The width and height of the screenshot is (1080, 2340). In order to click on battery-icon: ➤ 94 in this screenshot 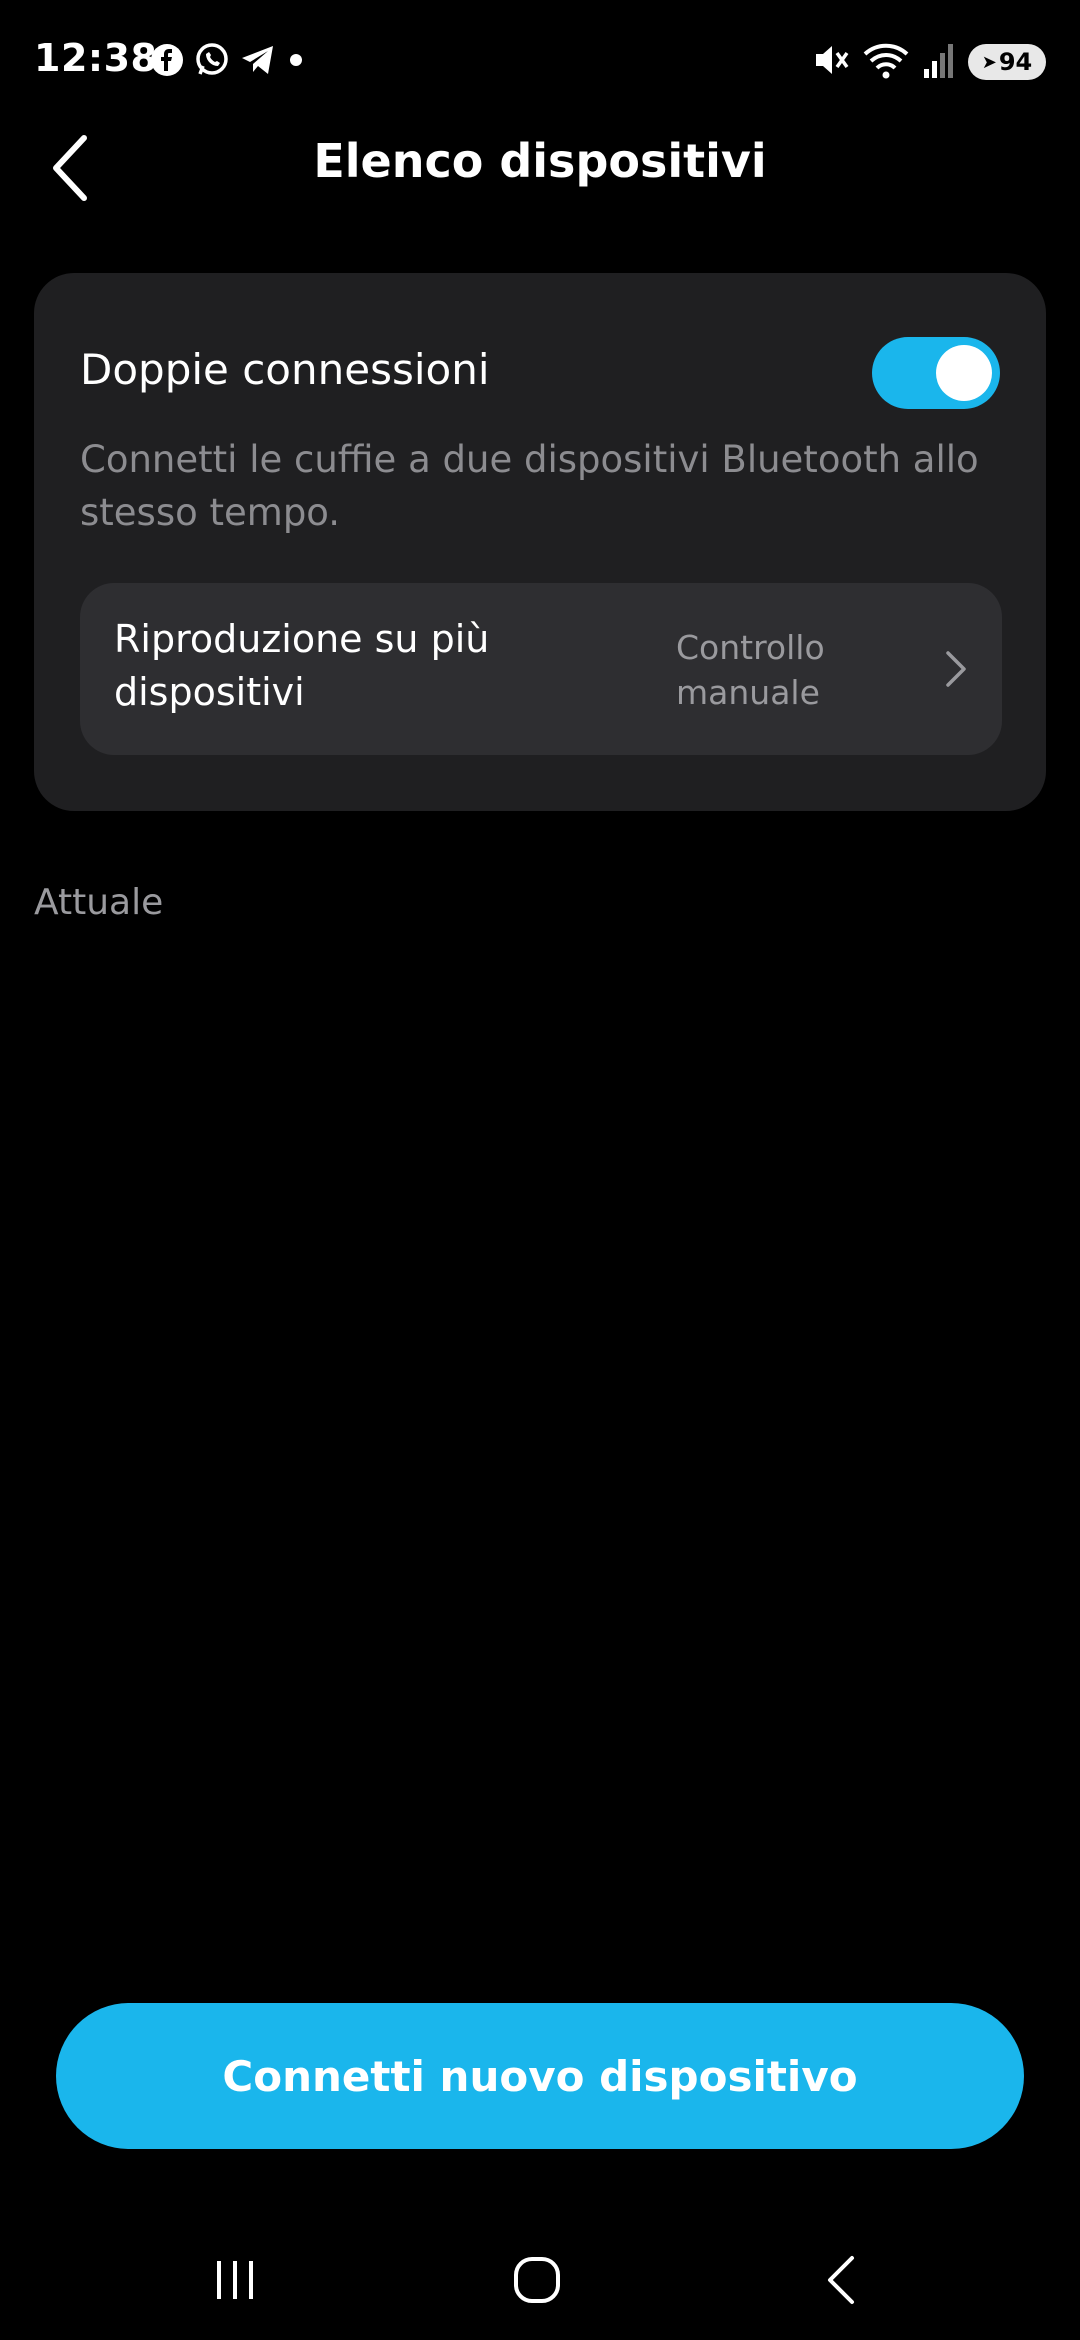, I will do `click(1007, 62)`.